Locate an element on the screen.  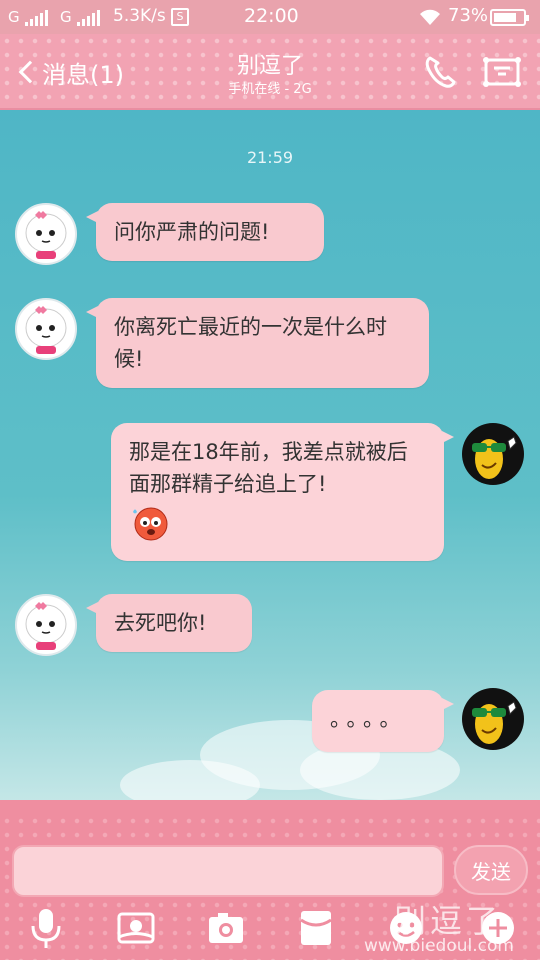
contact-card-icon is located at coordinates (502, 72).